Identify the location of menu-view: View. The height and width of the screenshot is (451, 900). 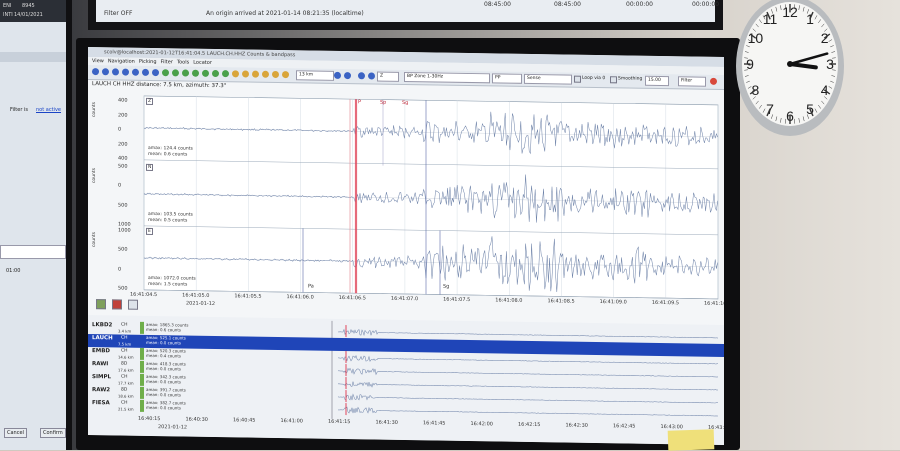
(98, 61).